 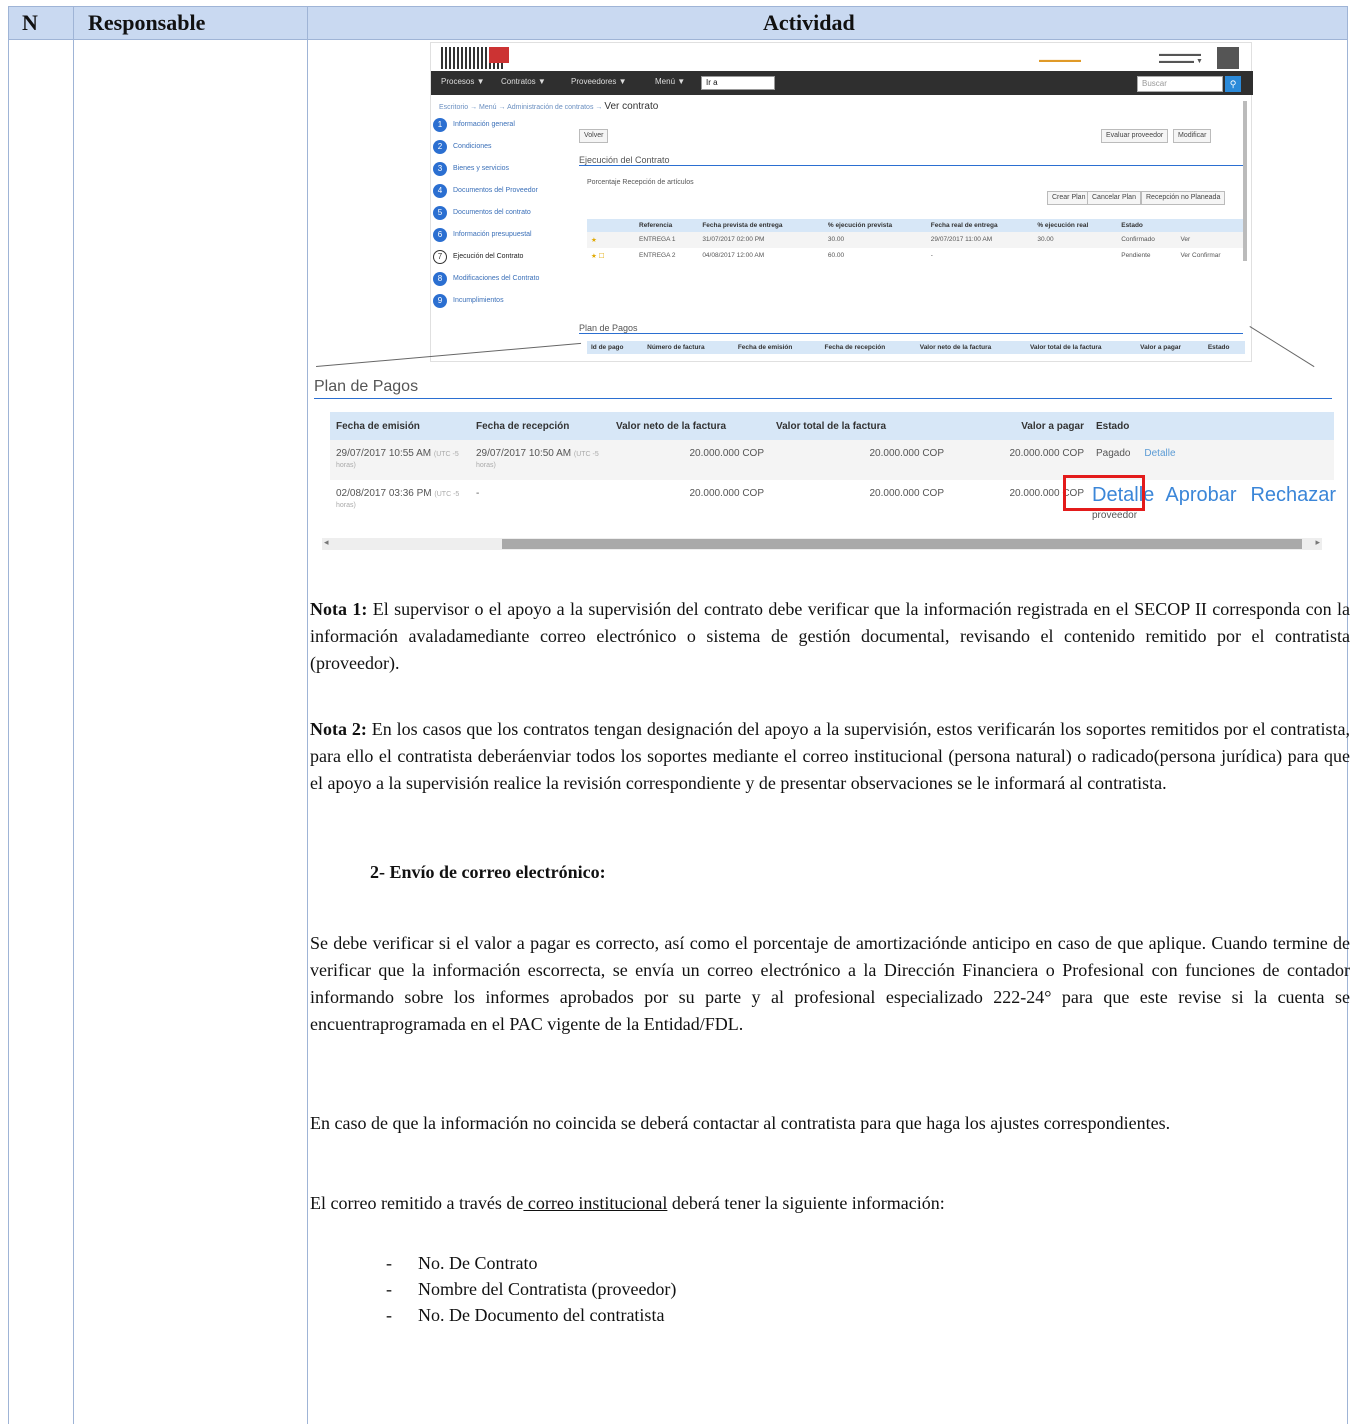 I want to click on td: 04/08/2017 12:00 AM, so click(x=733, y=255).